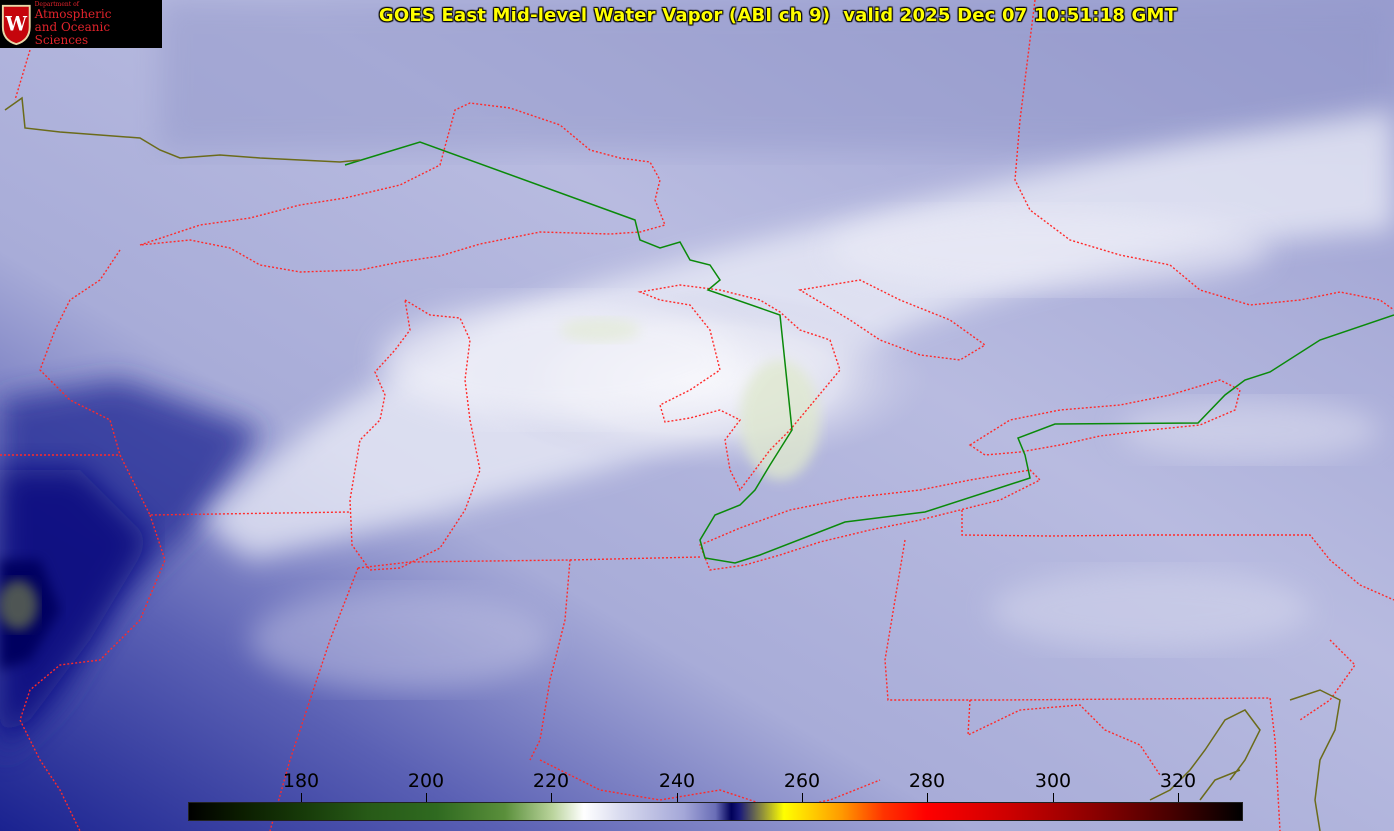 Image resolution: width=1394 pixels, height=831 pixels. What do you see at coordinates (426, 781) in the screenshot?
I see `colorbar-tick-label: 200` at bounding box center [426, 781].